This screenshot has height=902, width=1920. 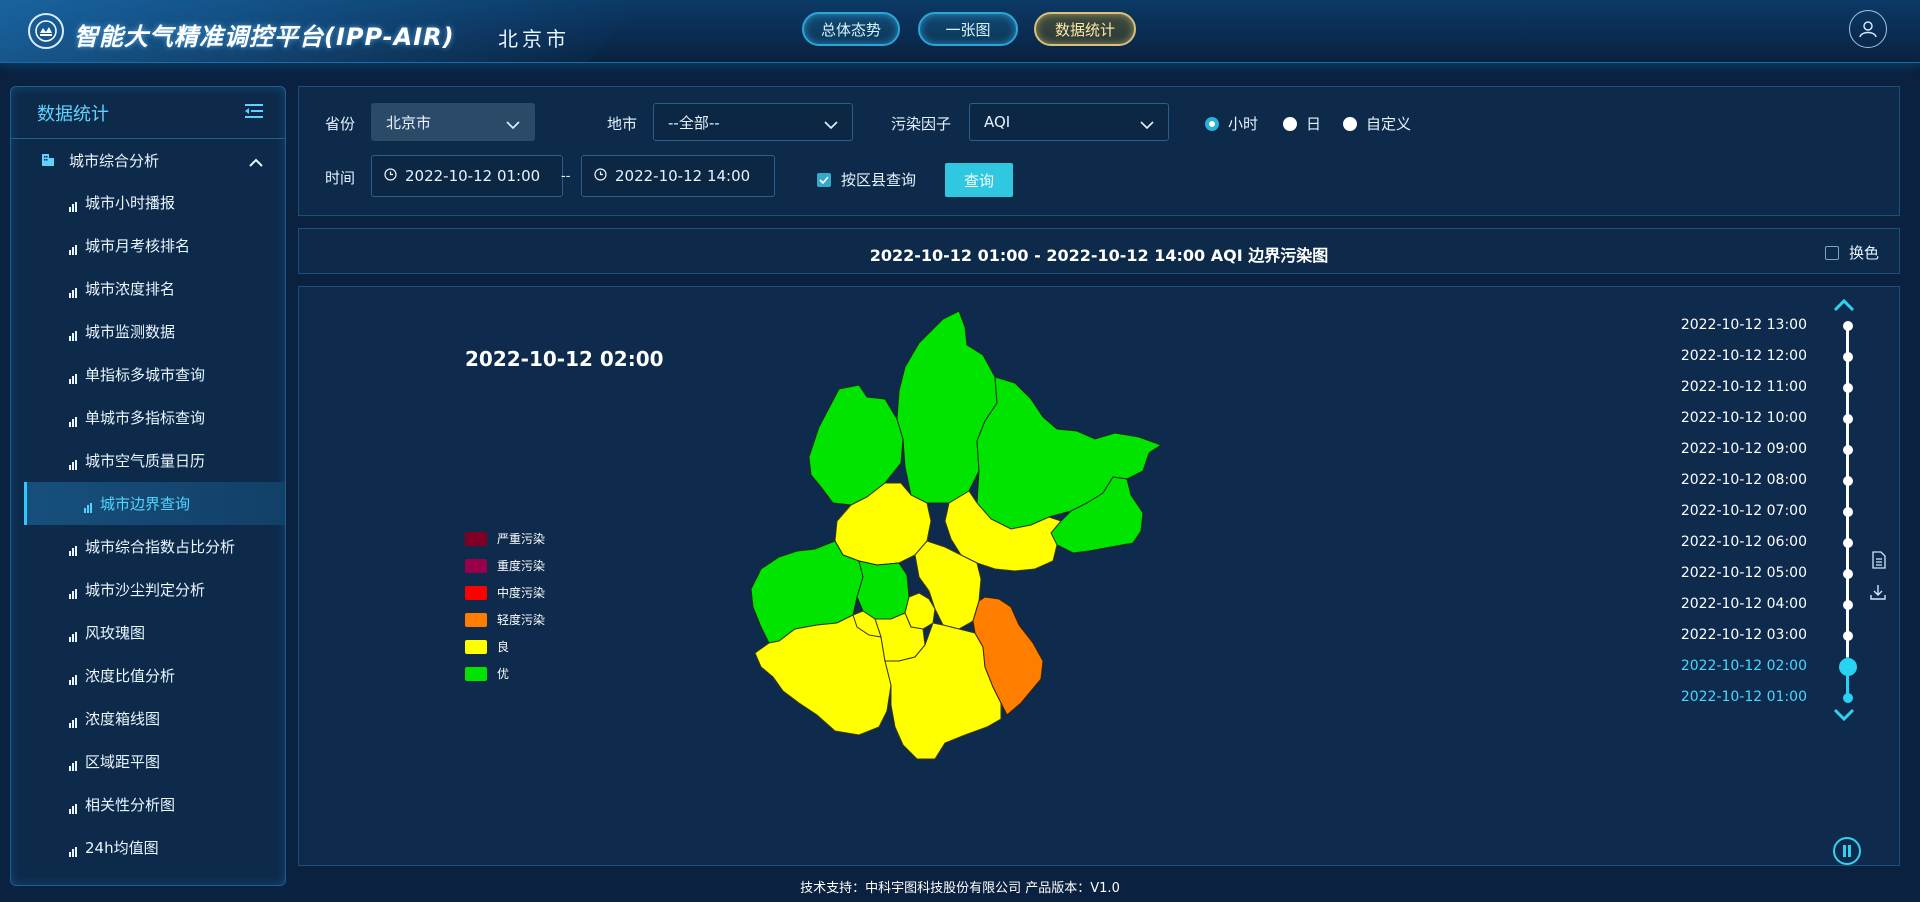 What do you see at coordinates (921, 124) in the screenshot?
I see `pollutant-label: 污染因子` at bounding box center [921, 124].